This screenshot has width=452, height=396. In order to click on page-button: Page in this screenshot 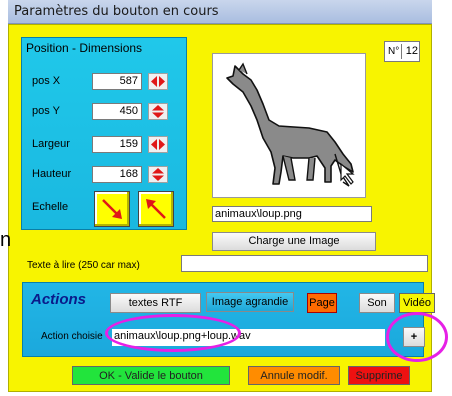, I will do `click(322, 303)`.